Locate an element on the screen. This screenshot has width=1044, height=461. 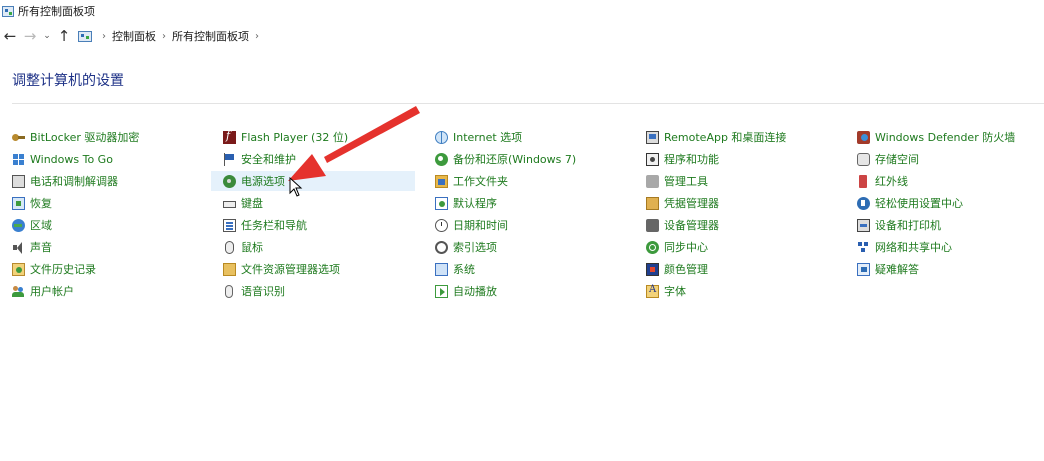
control-panel-item-label: 网络和共享中心 is located at coordinates (913, 247).